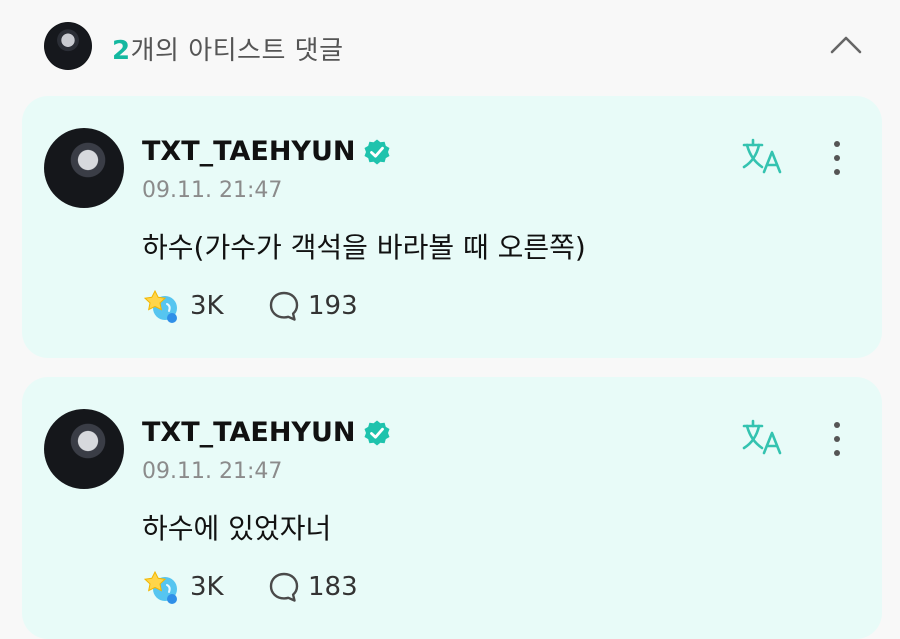 The height and width of the screenshot is (639, 900). I want to click on chevron-up-icon, so click(846, 44).